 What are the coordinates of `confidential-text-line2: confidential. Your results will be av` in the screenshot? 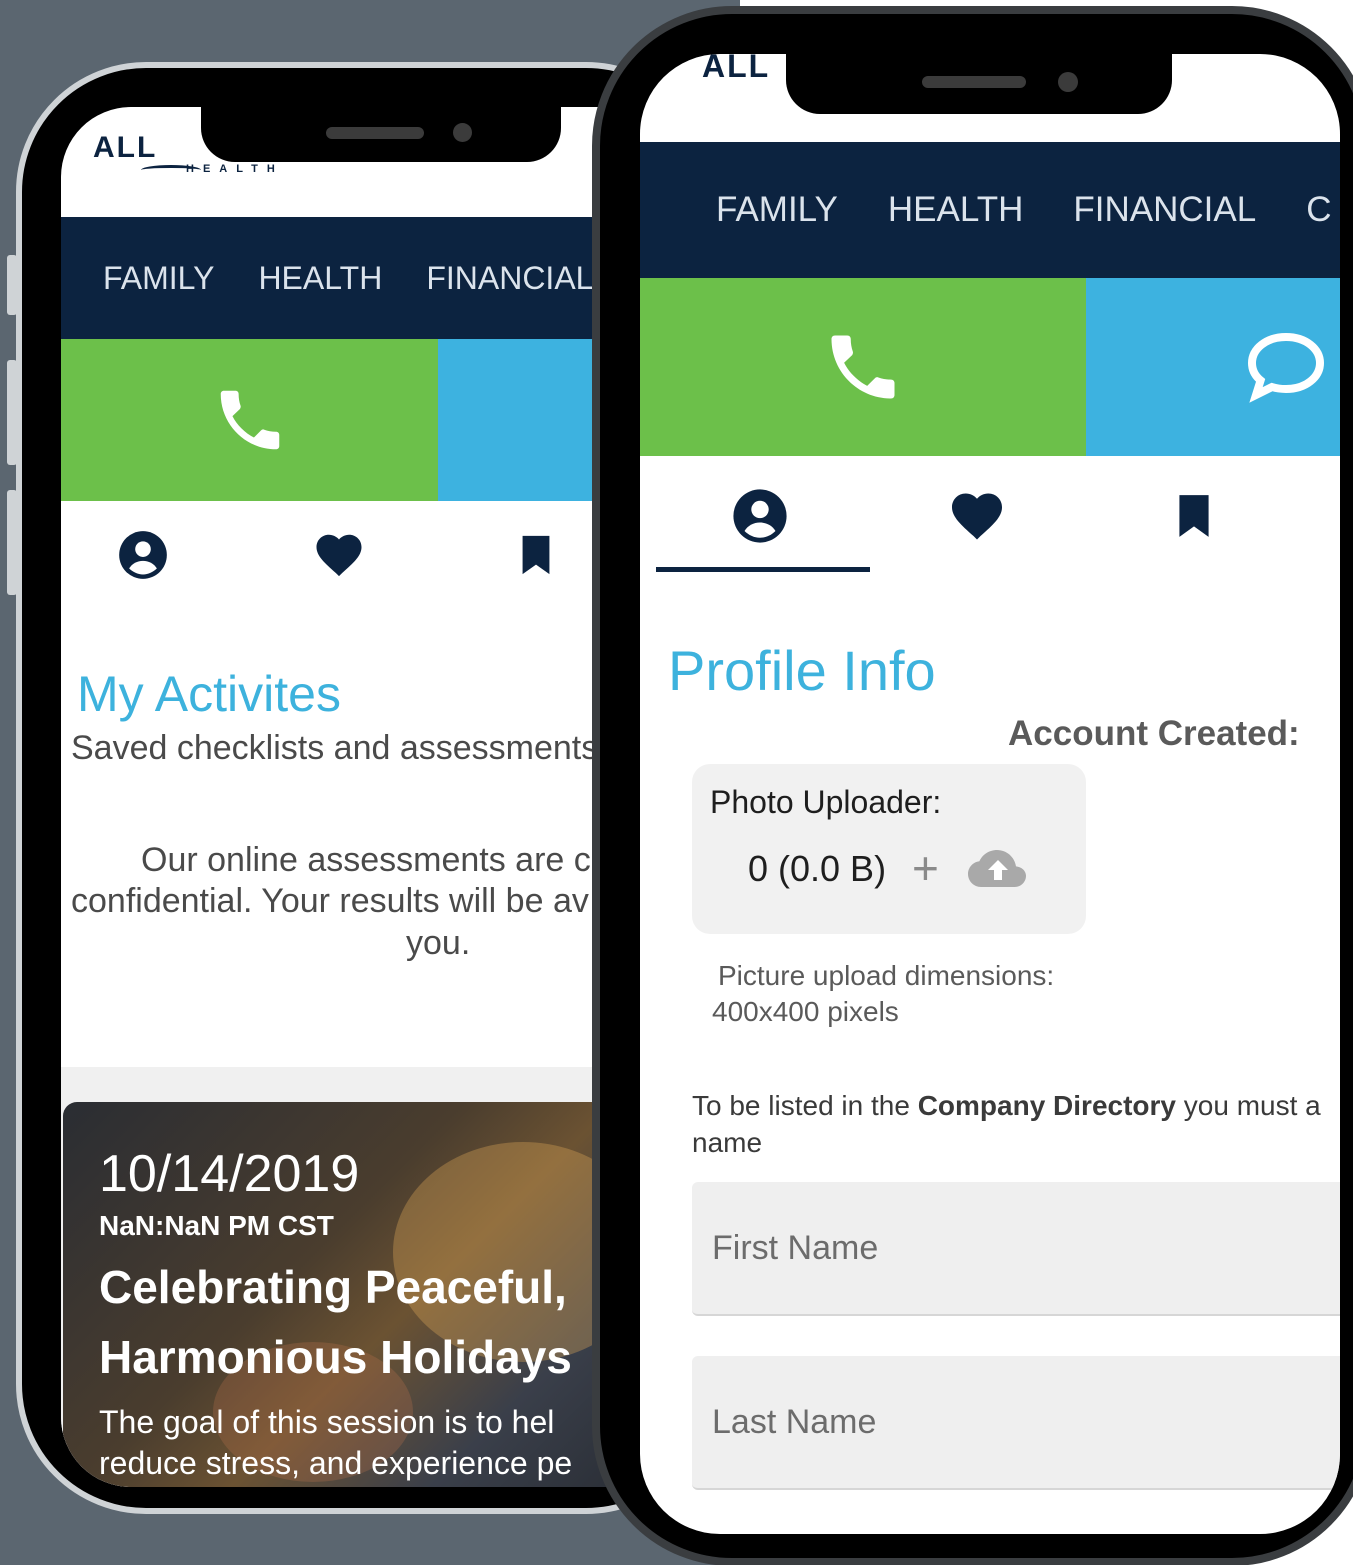 It's located at (330, 901).